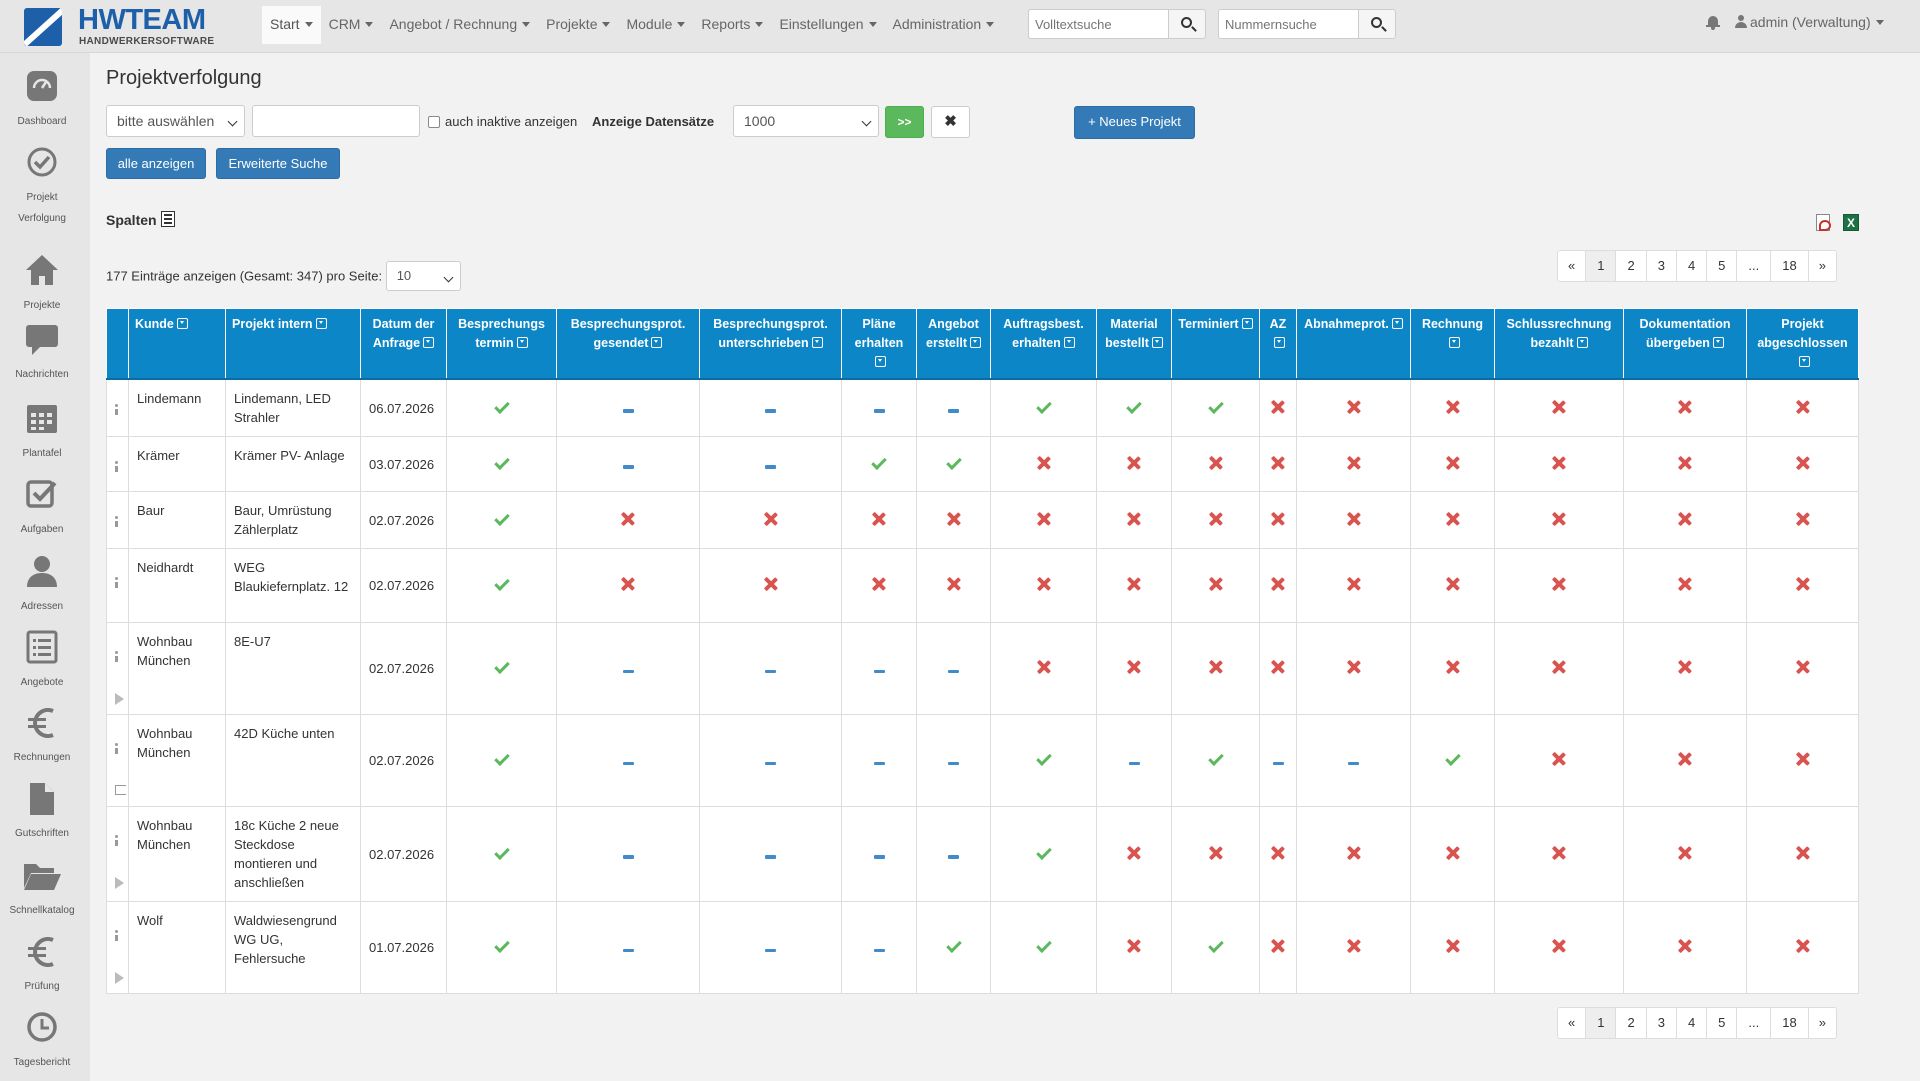  I want to click on page-link-8: », so click(1821, 1023).